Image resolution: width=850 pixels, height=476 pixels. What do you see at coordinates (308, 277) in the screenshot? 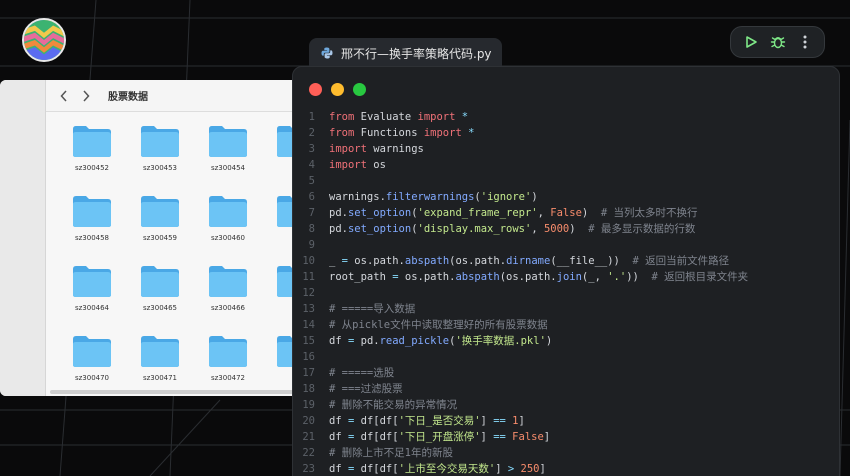
I see `line-number: 11` at bounding box center [308, 277].